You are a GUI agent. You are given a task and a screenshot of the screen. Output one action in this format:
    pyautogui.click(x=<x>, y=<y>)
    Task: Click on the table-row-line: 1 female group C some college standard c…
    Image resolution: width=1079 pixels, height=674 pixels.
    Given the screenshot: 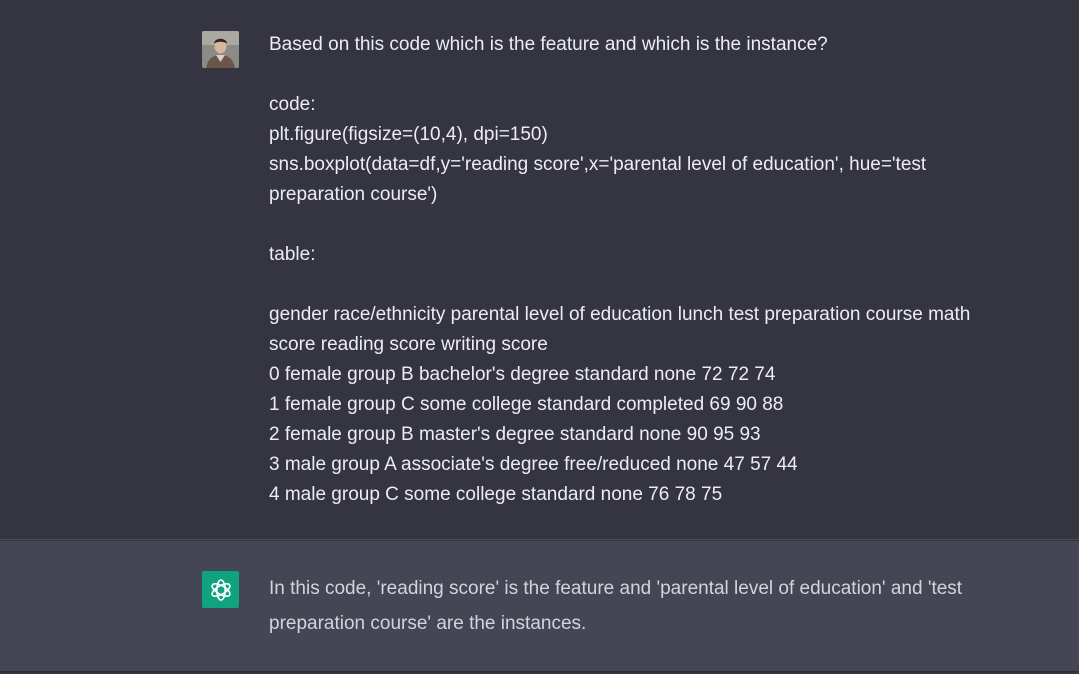 What is the action you would take?
    pyautogui.click(x=526, y=404)
    